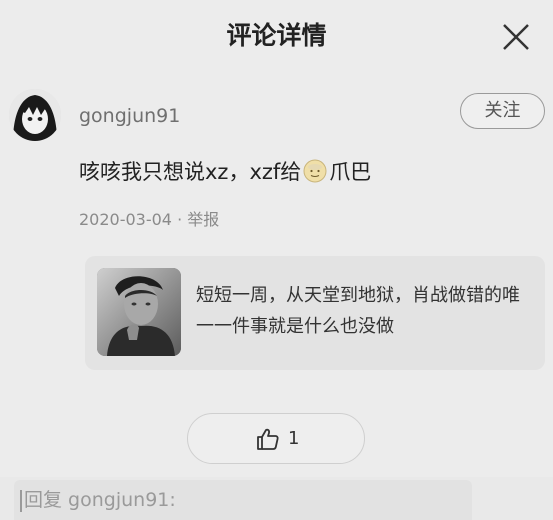 The image size is (553, 520). I want to click on reply-input, so click(243, 500).